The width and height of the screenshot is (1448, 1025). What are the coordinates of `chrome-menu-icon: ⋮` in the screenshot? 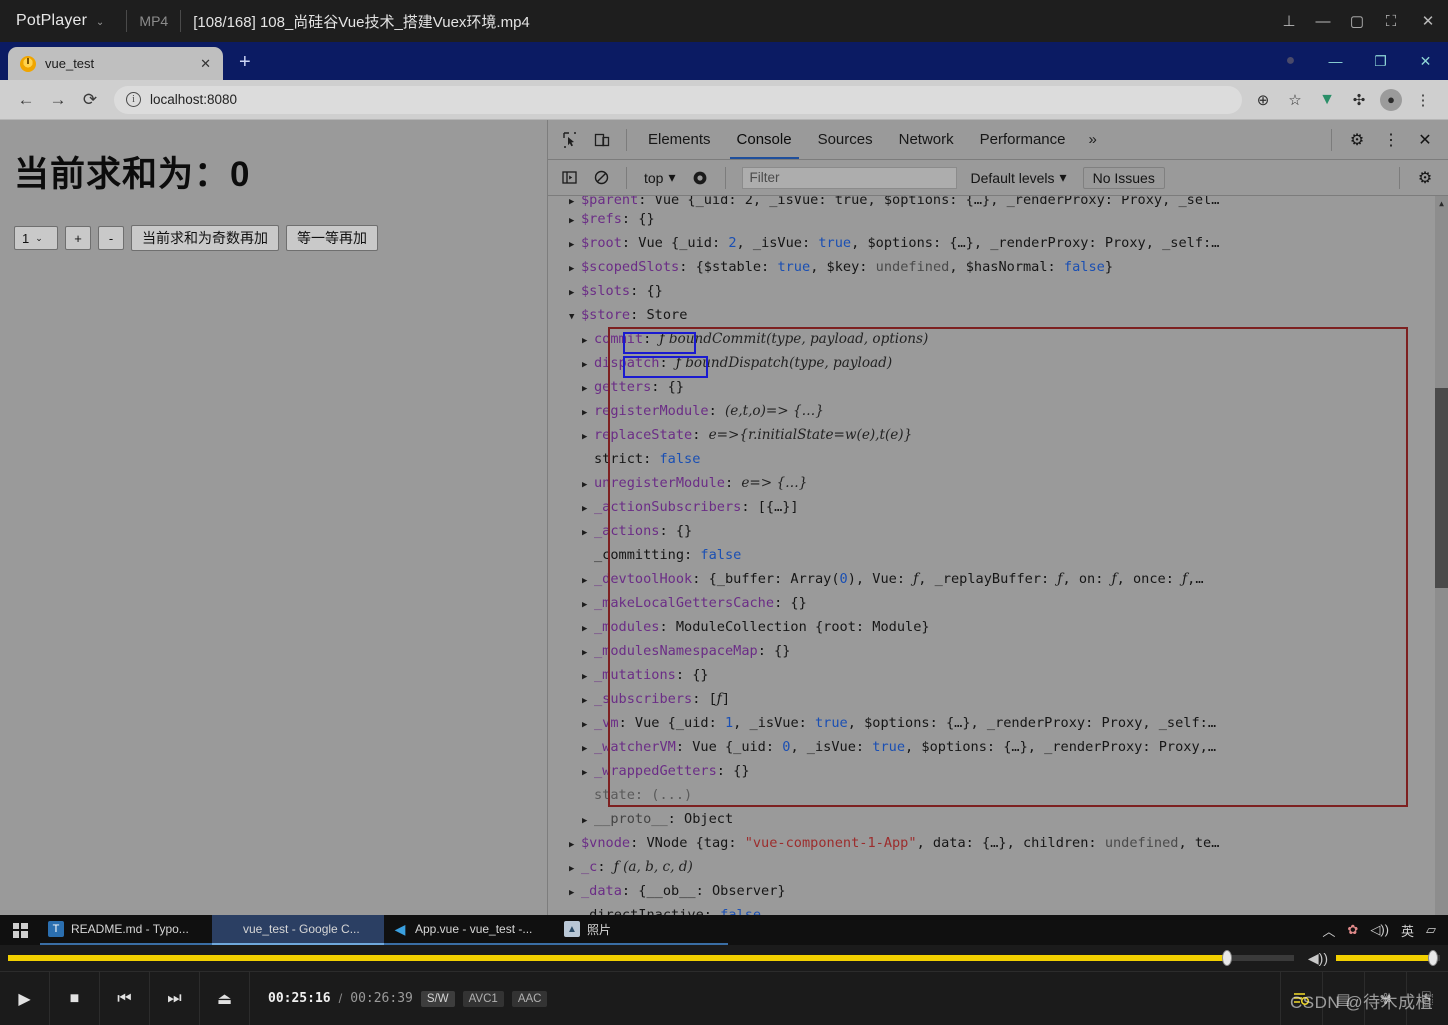 It's located at (1423, 100).